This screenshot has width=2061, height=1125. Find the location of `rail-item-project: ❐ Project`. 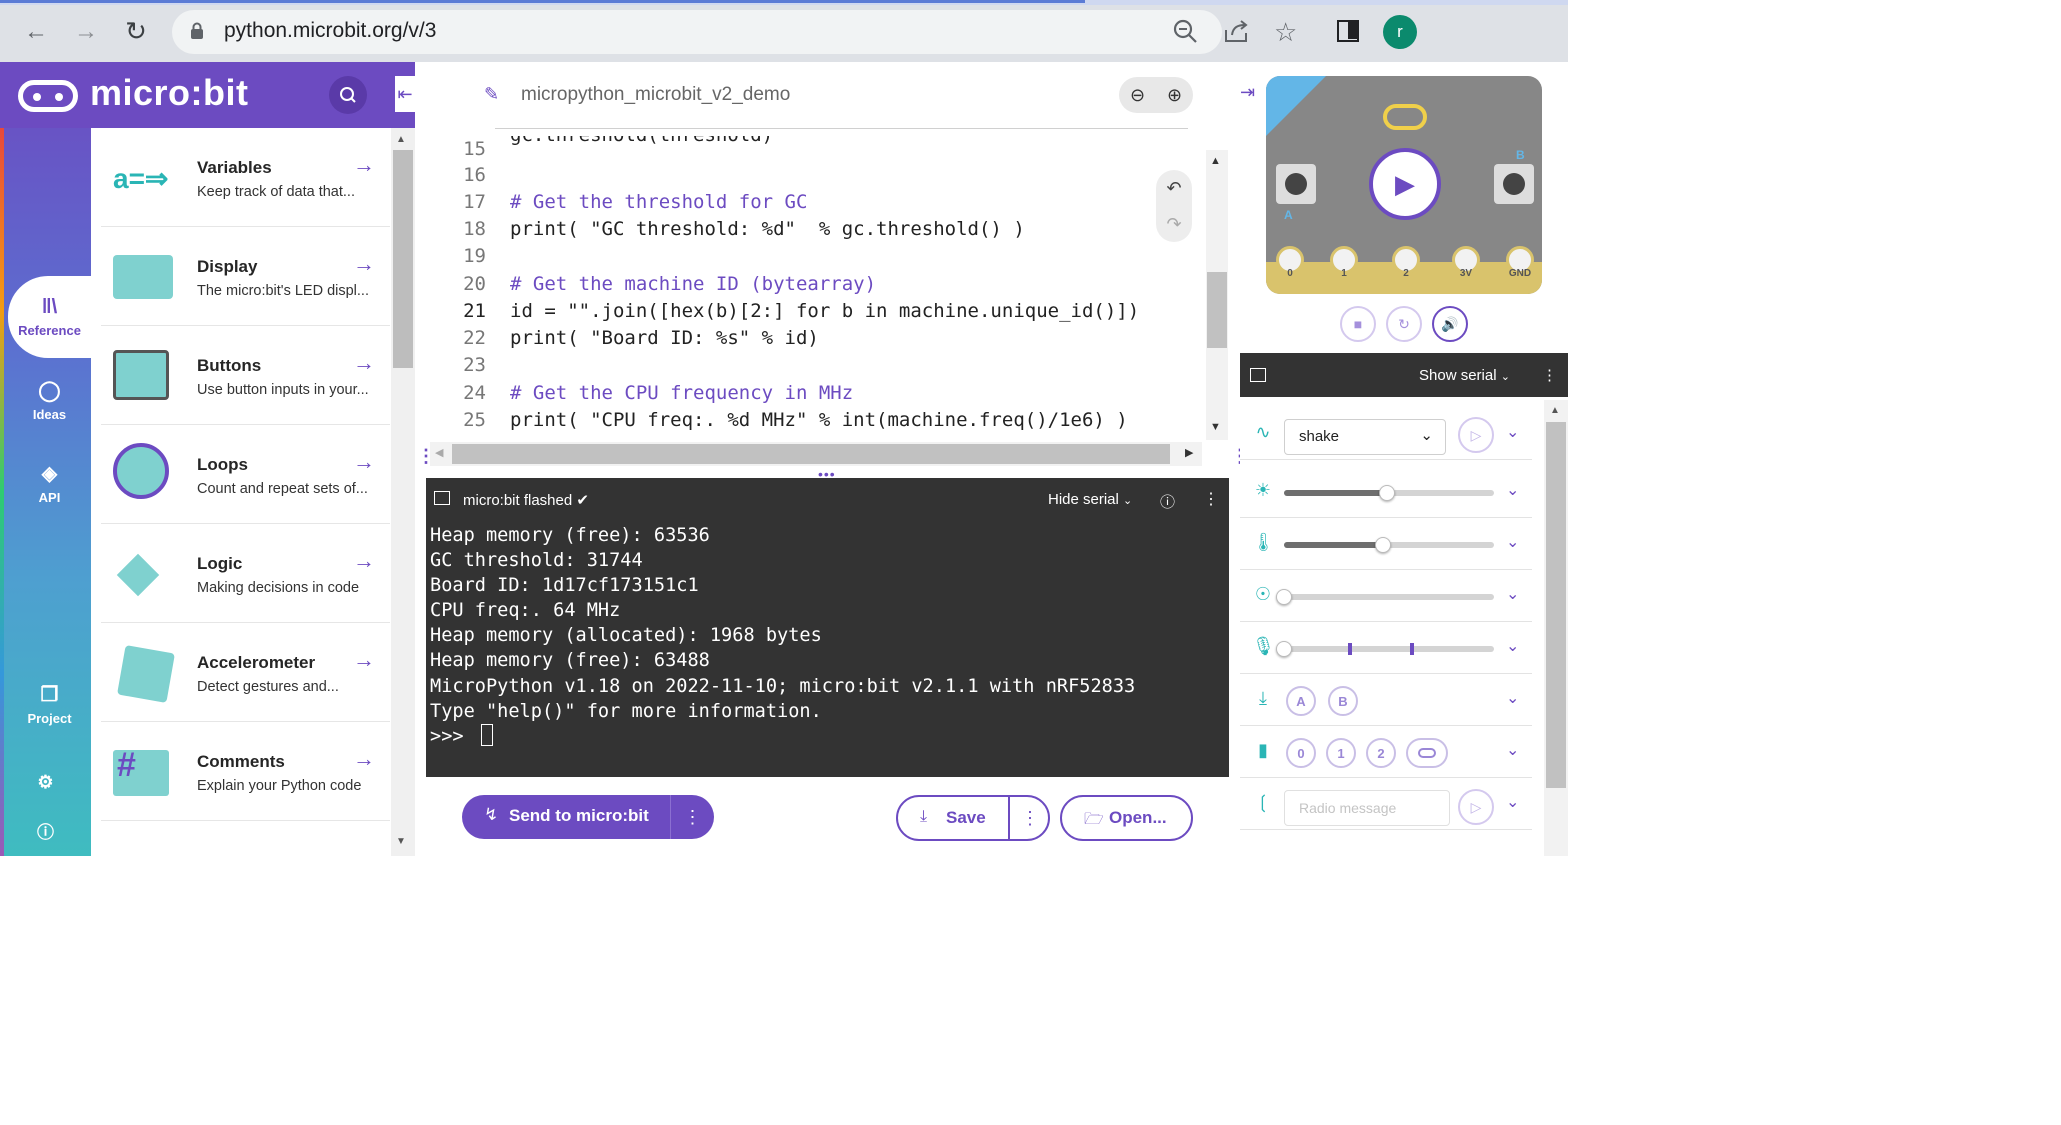

rail-item-project: ❐ Project is located at coordinates (49, 704).